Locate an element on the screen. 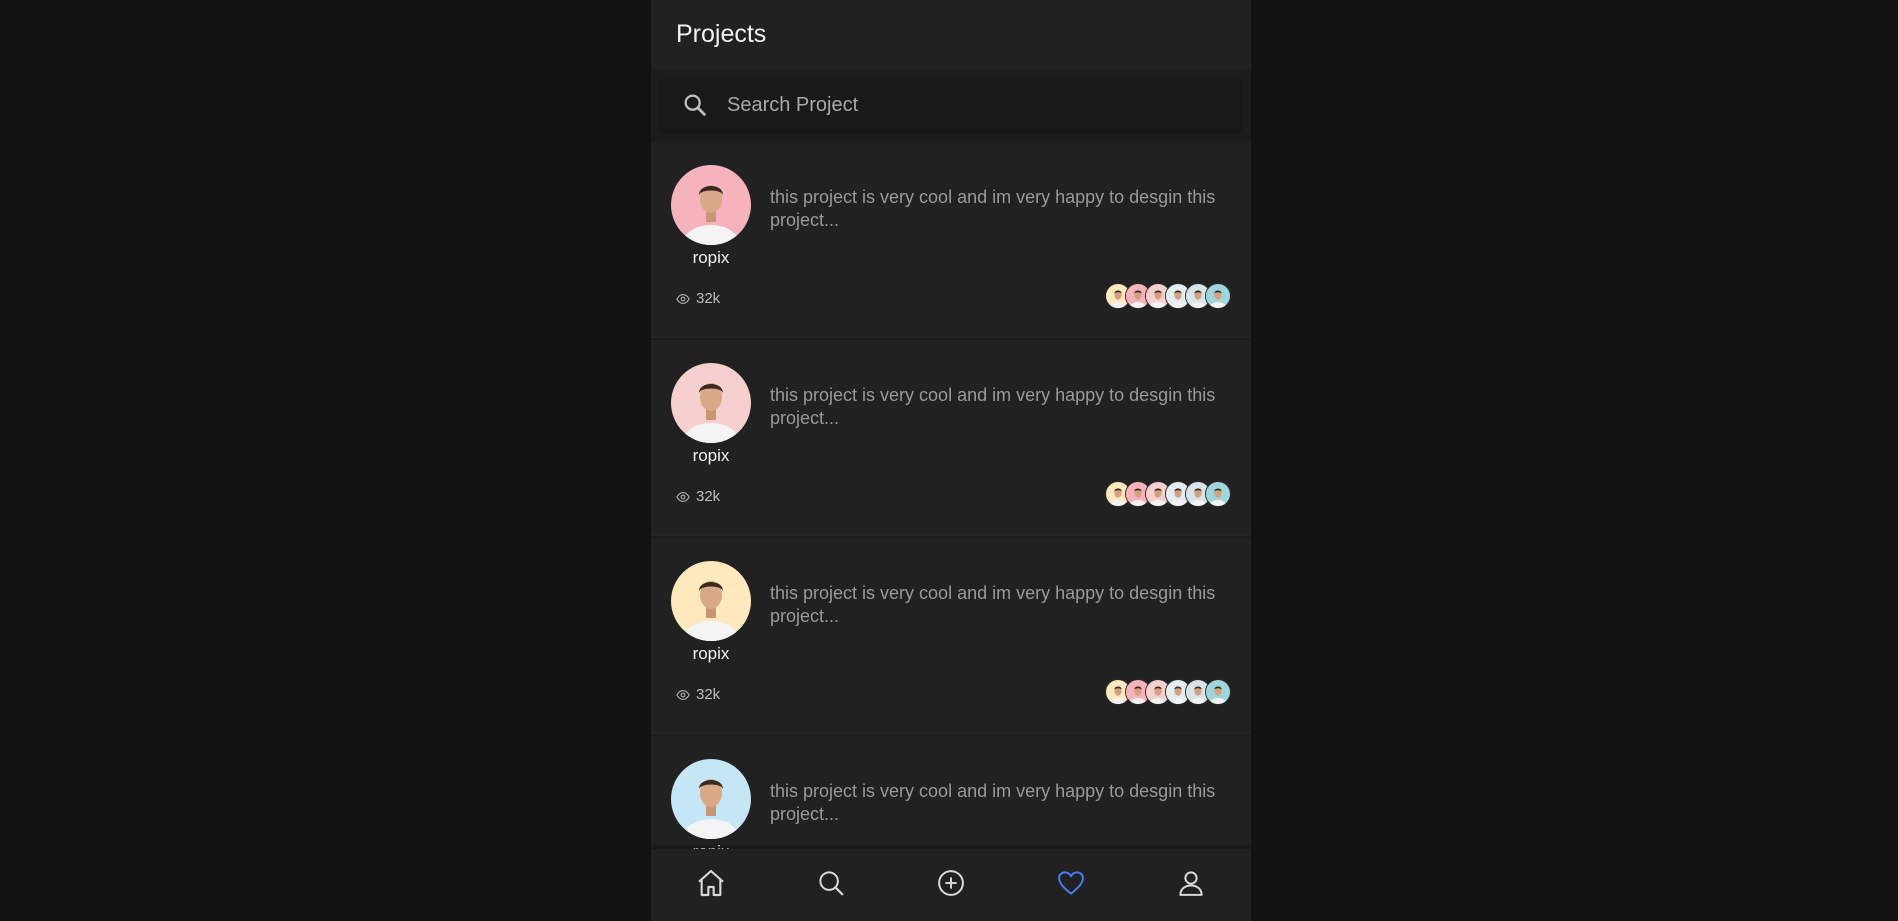 This screenshot has height=921, width=1898. add-circle-icon is located at coordinates (951, 885).